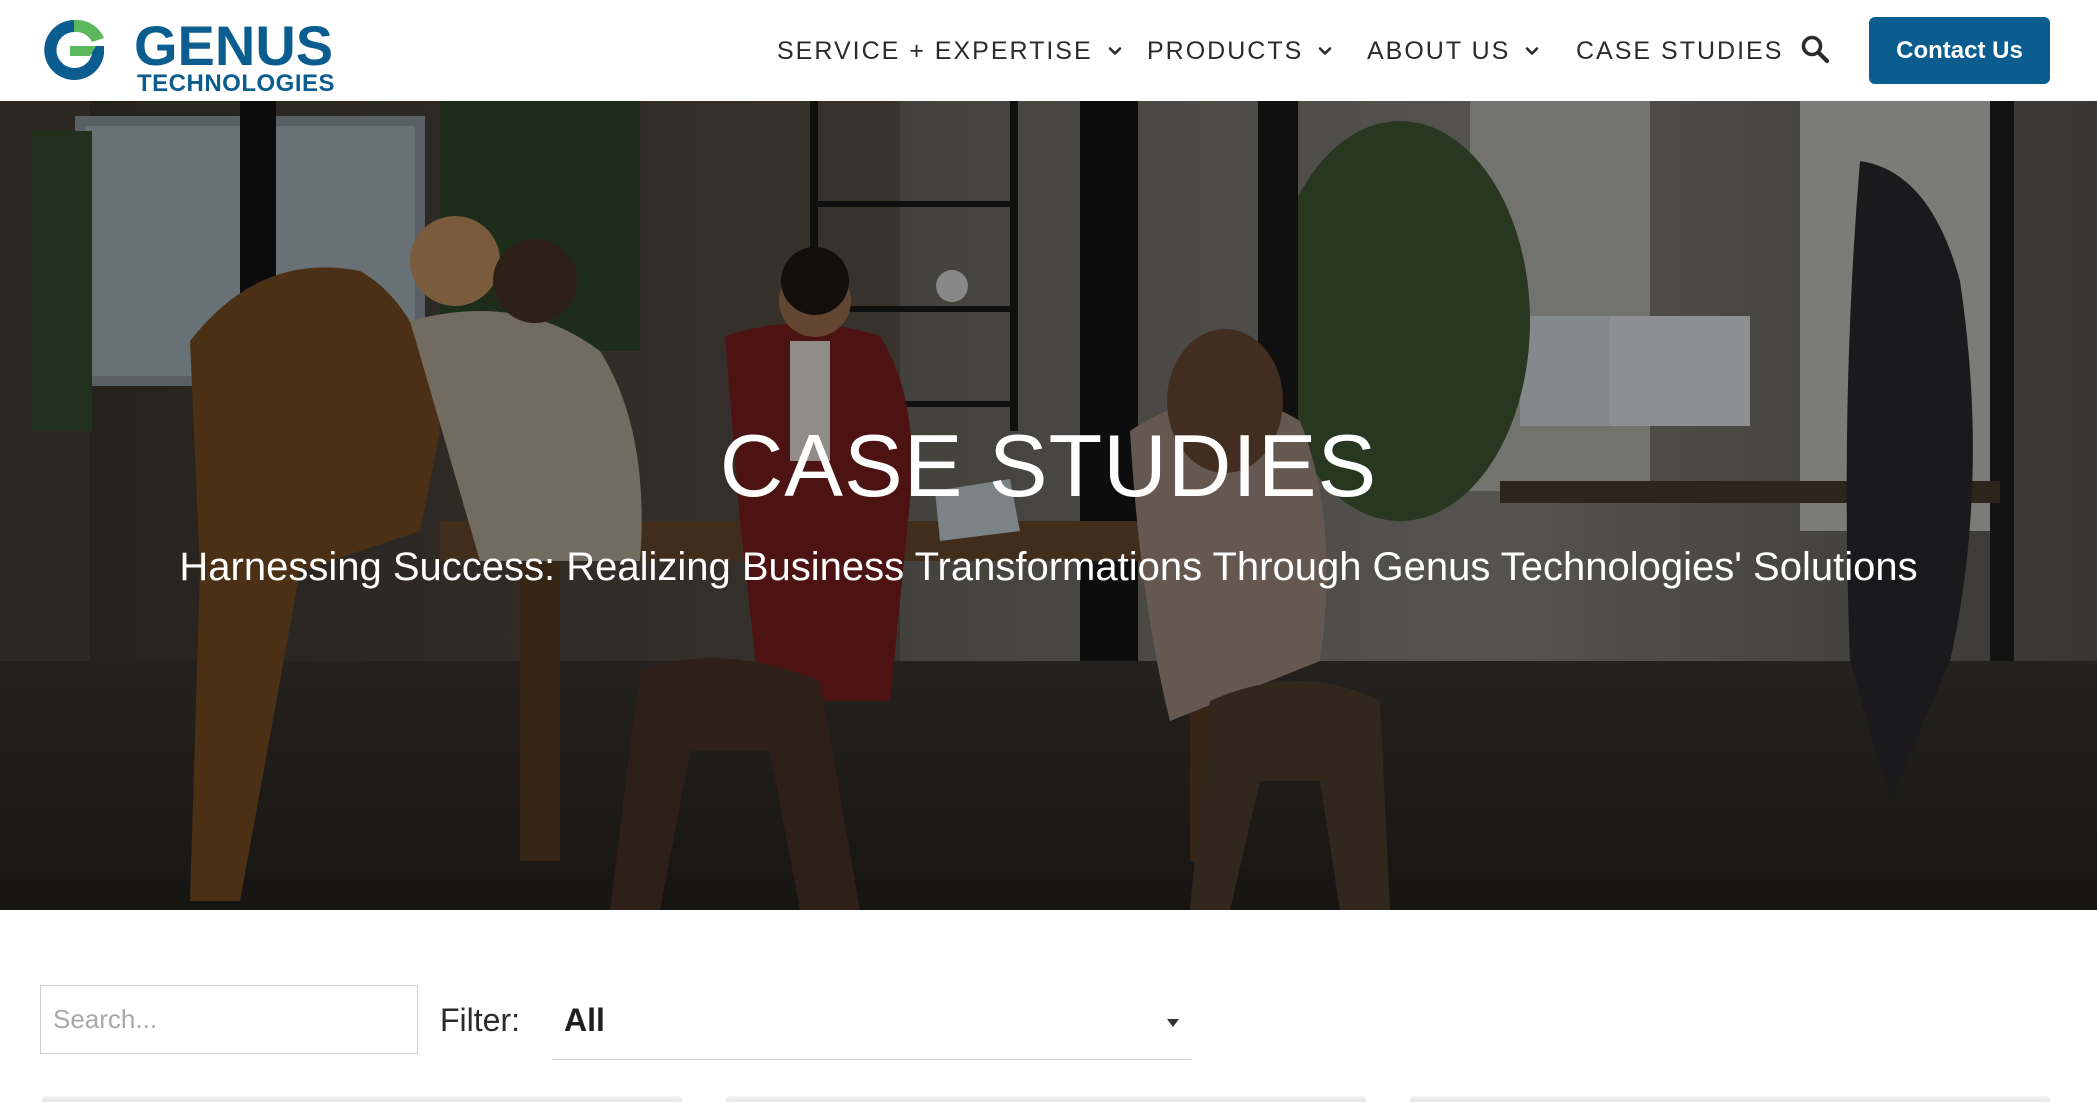  I want to click on nav-item-label: ABOUT US, so click(1439, 50).